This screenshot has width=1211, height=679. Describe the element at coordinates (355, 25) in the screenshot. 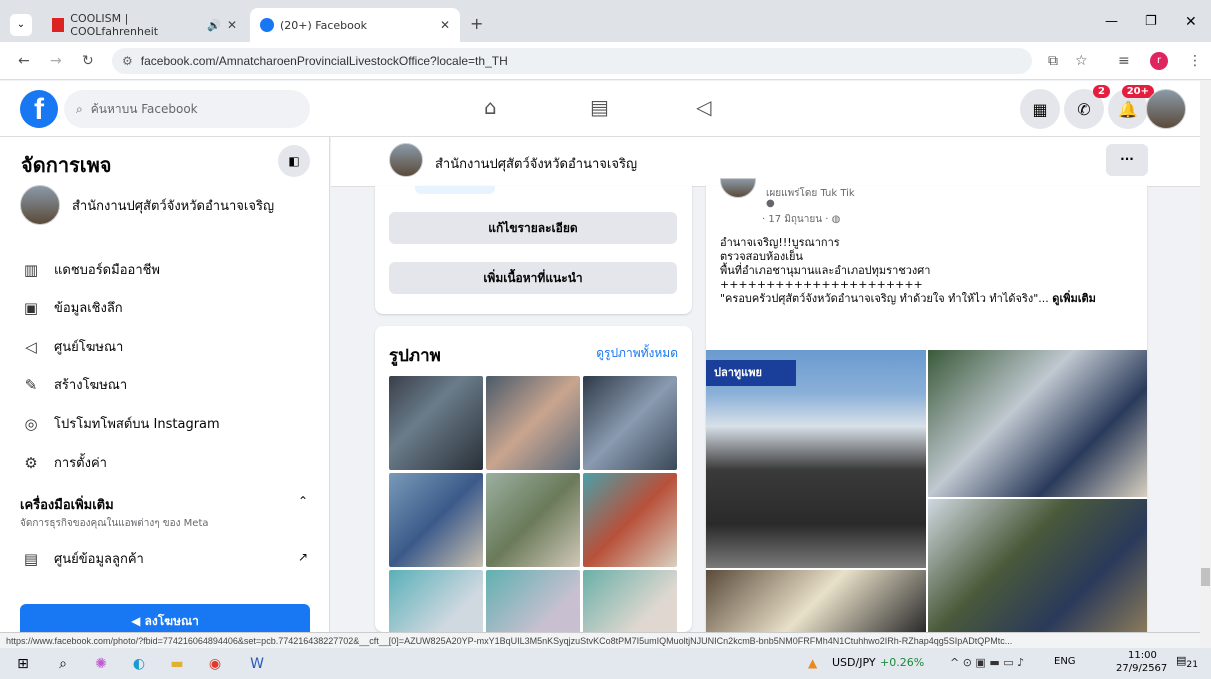

I see `tab-facebook: (20+) Facebook ✕` at that location.